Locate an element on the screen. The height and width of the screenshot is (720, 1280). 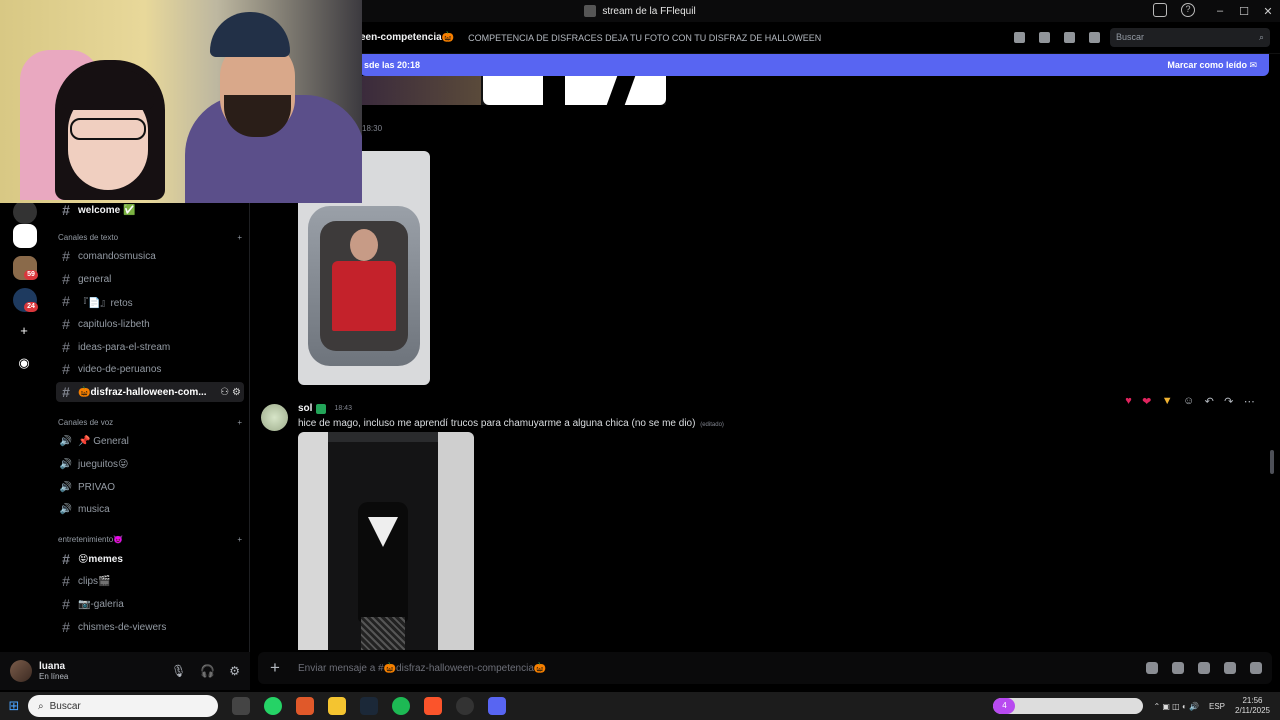
headphones-icon: 🎧 is located at coordinates (207, 671).